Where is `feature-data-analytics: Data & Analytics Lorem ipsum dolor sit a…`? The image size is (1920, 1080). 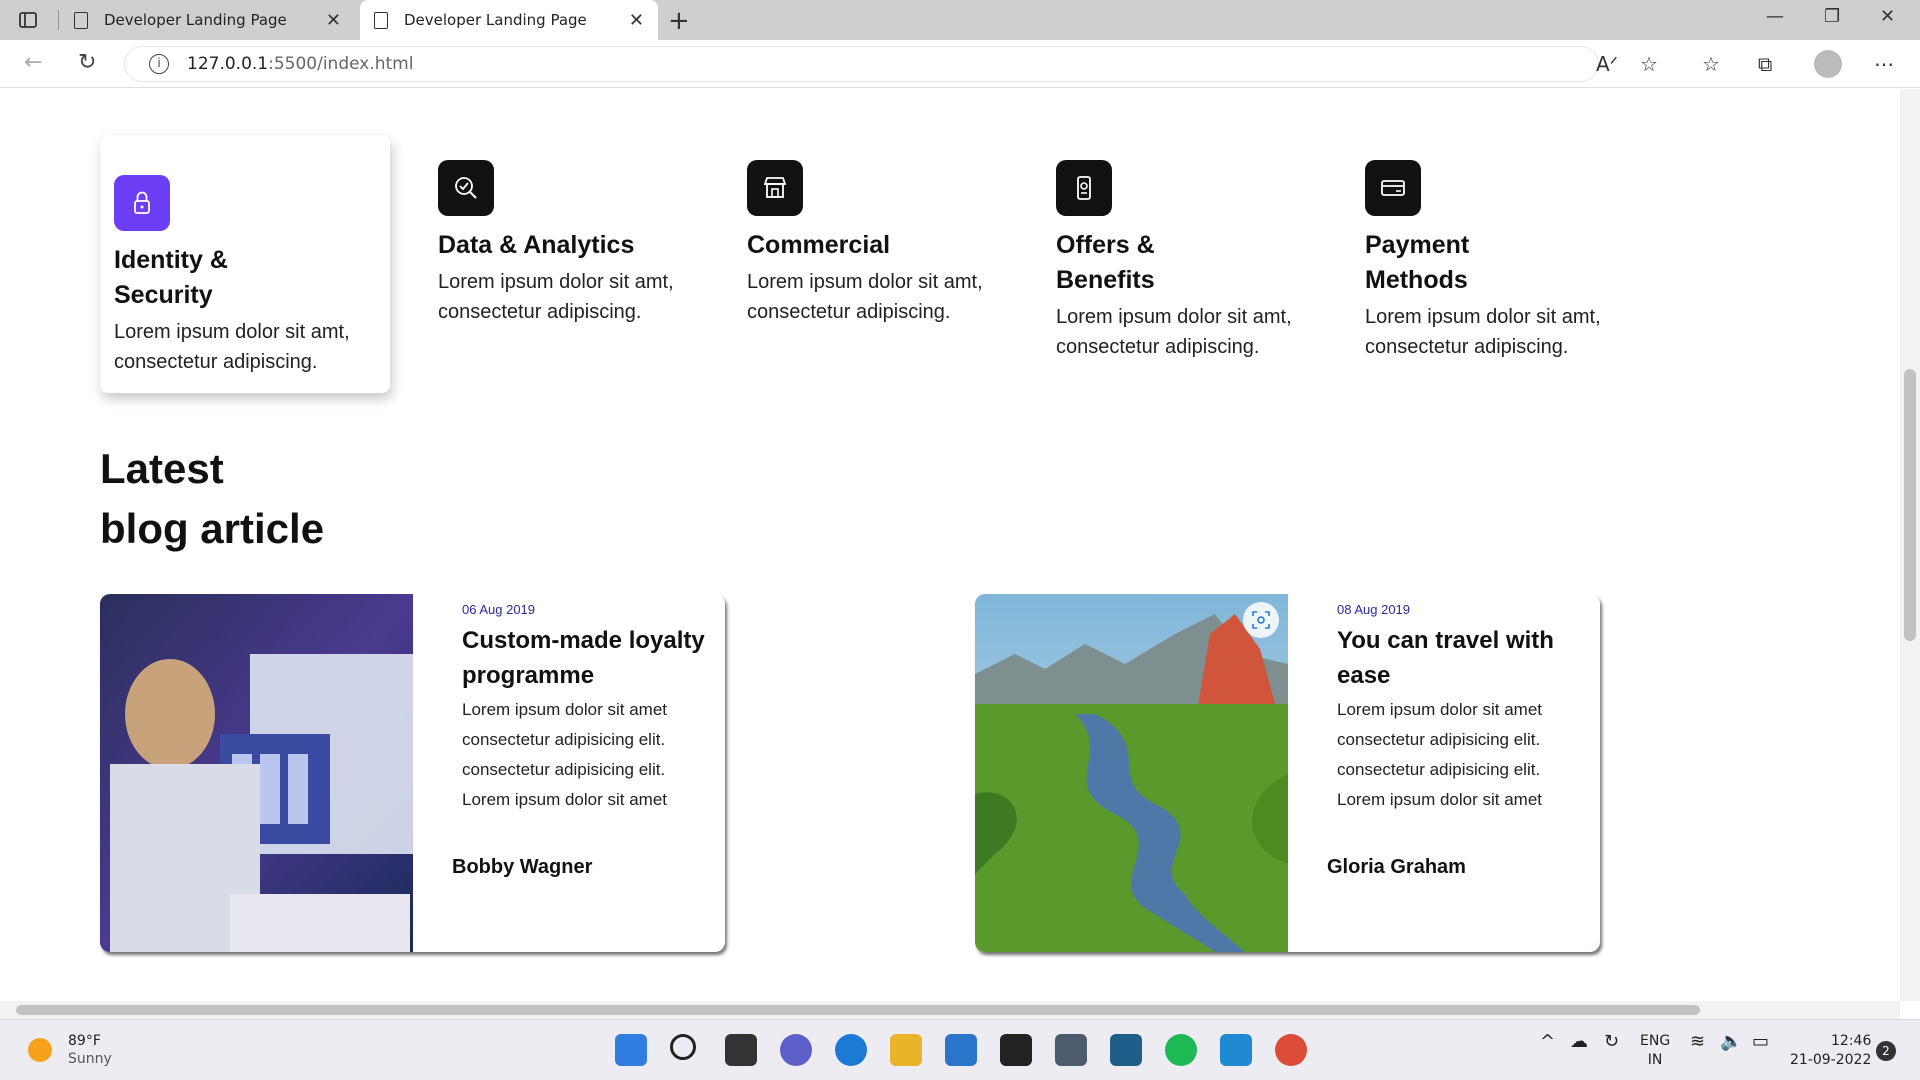
feature-data-analytics: Data & Analytics Lorem ipsum dolor sit a… is located at coordinates (583, 243).